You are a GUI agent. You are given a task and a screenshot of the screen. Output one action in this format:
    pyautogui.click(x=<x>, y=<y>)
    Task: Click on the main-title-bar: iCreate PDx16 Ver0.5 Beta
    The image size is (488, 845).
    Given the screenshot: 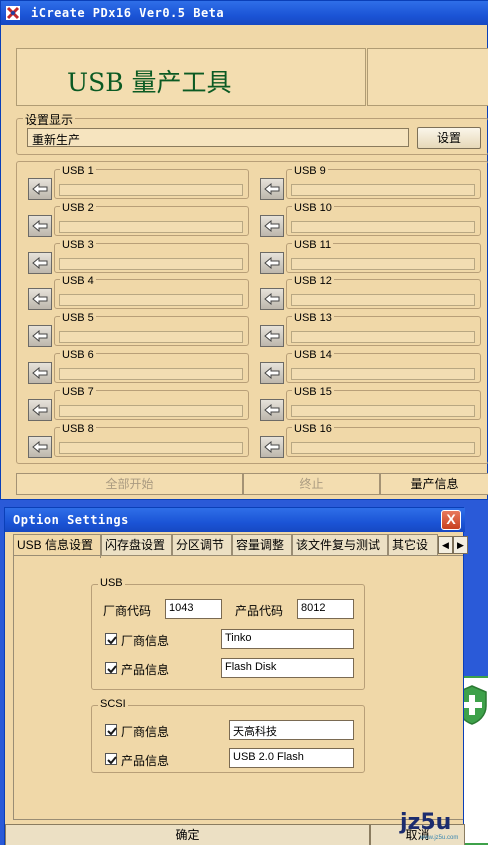 What is the action you would take?
    pyautogui.click(x=244, y=13)
    